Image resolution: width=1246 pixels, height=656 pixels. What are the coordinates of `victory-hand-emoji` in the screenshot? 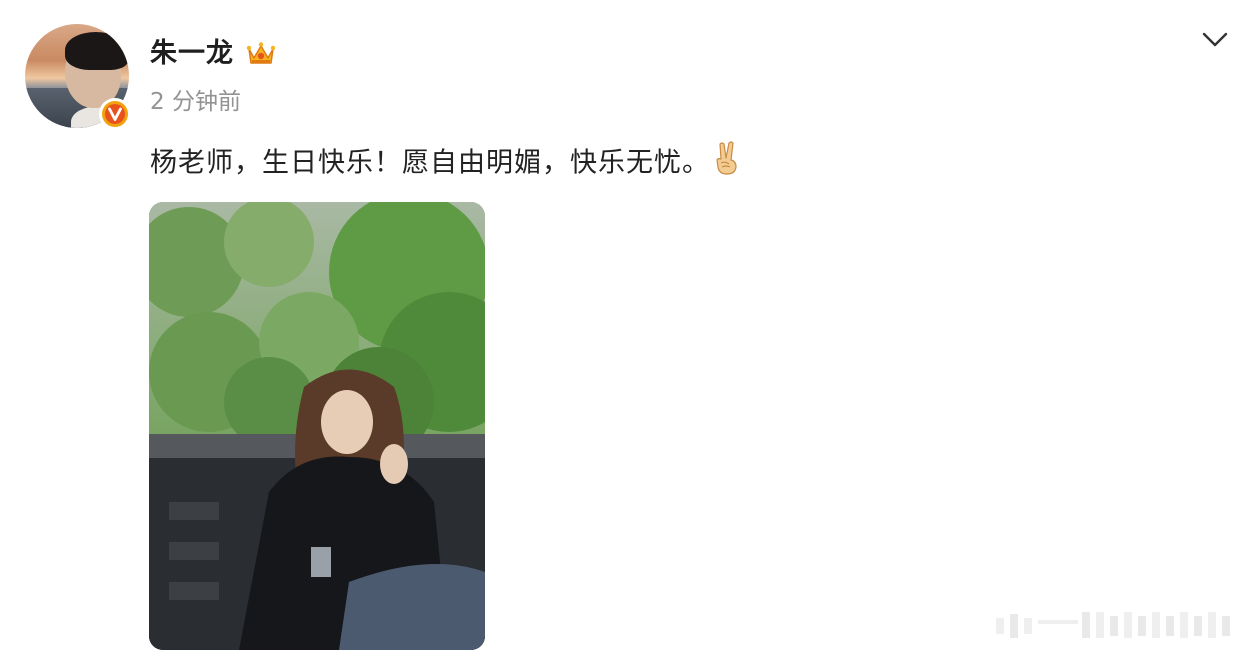 It's located at (727, 164).